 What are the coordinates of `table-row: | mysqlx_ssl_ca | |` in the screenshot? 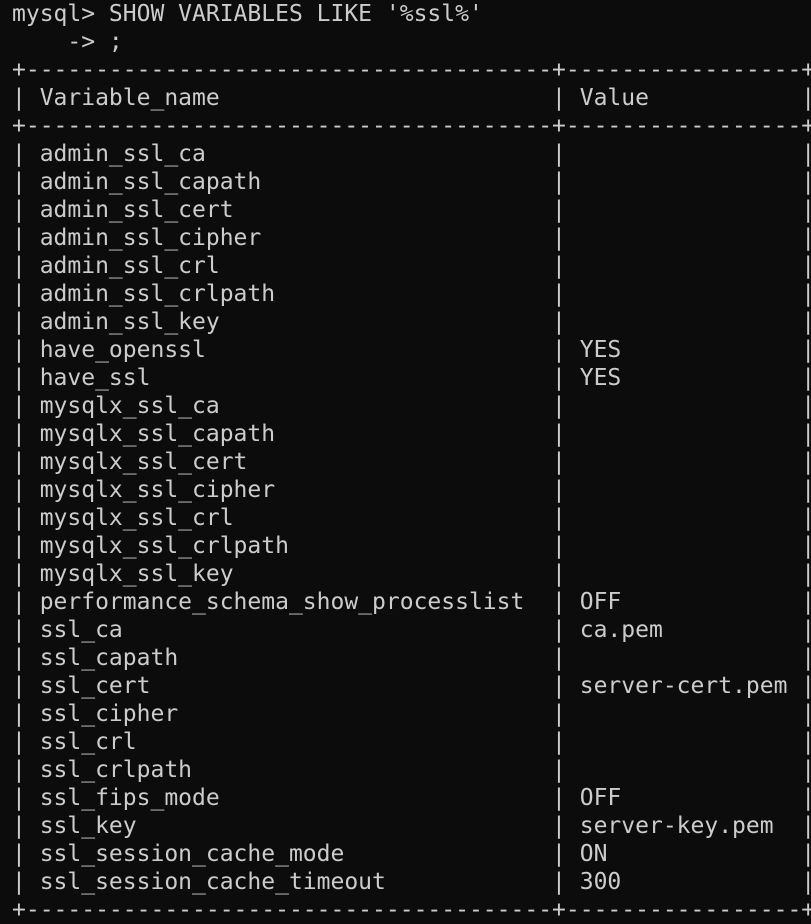 It's located at (411, 406).